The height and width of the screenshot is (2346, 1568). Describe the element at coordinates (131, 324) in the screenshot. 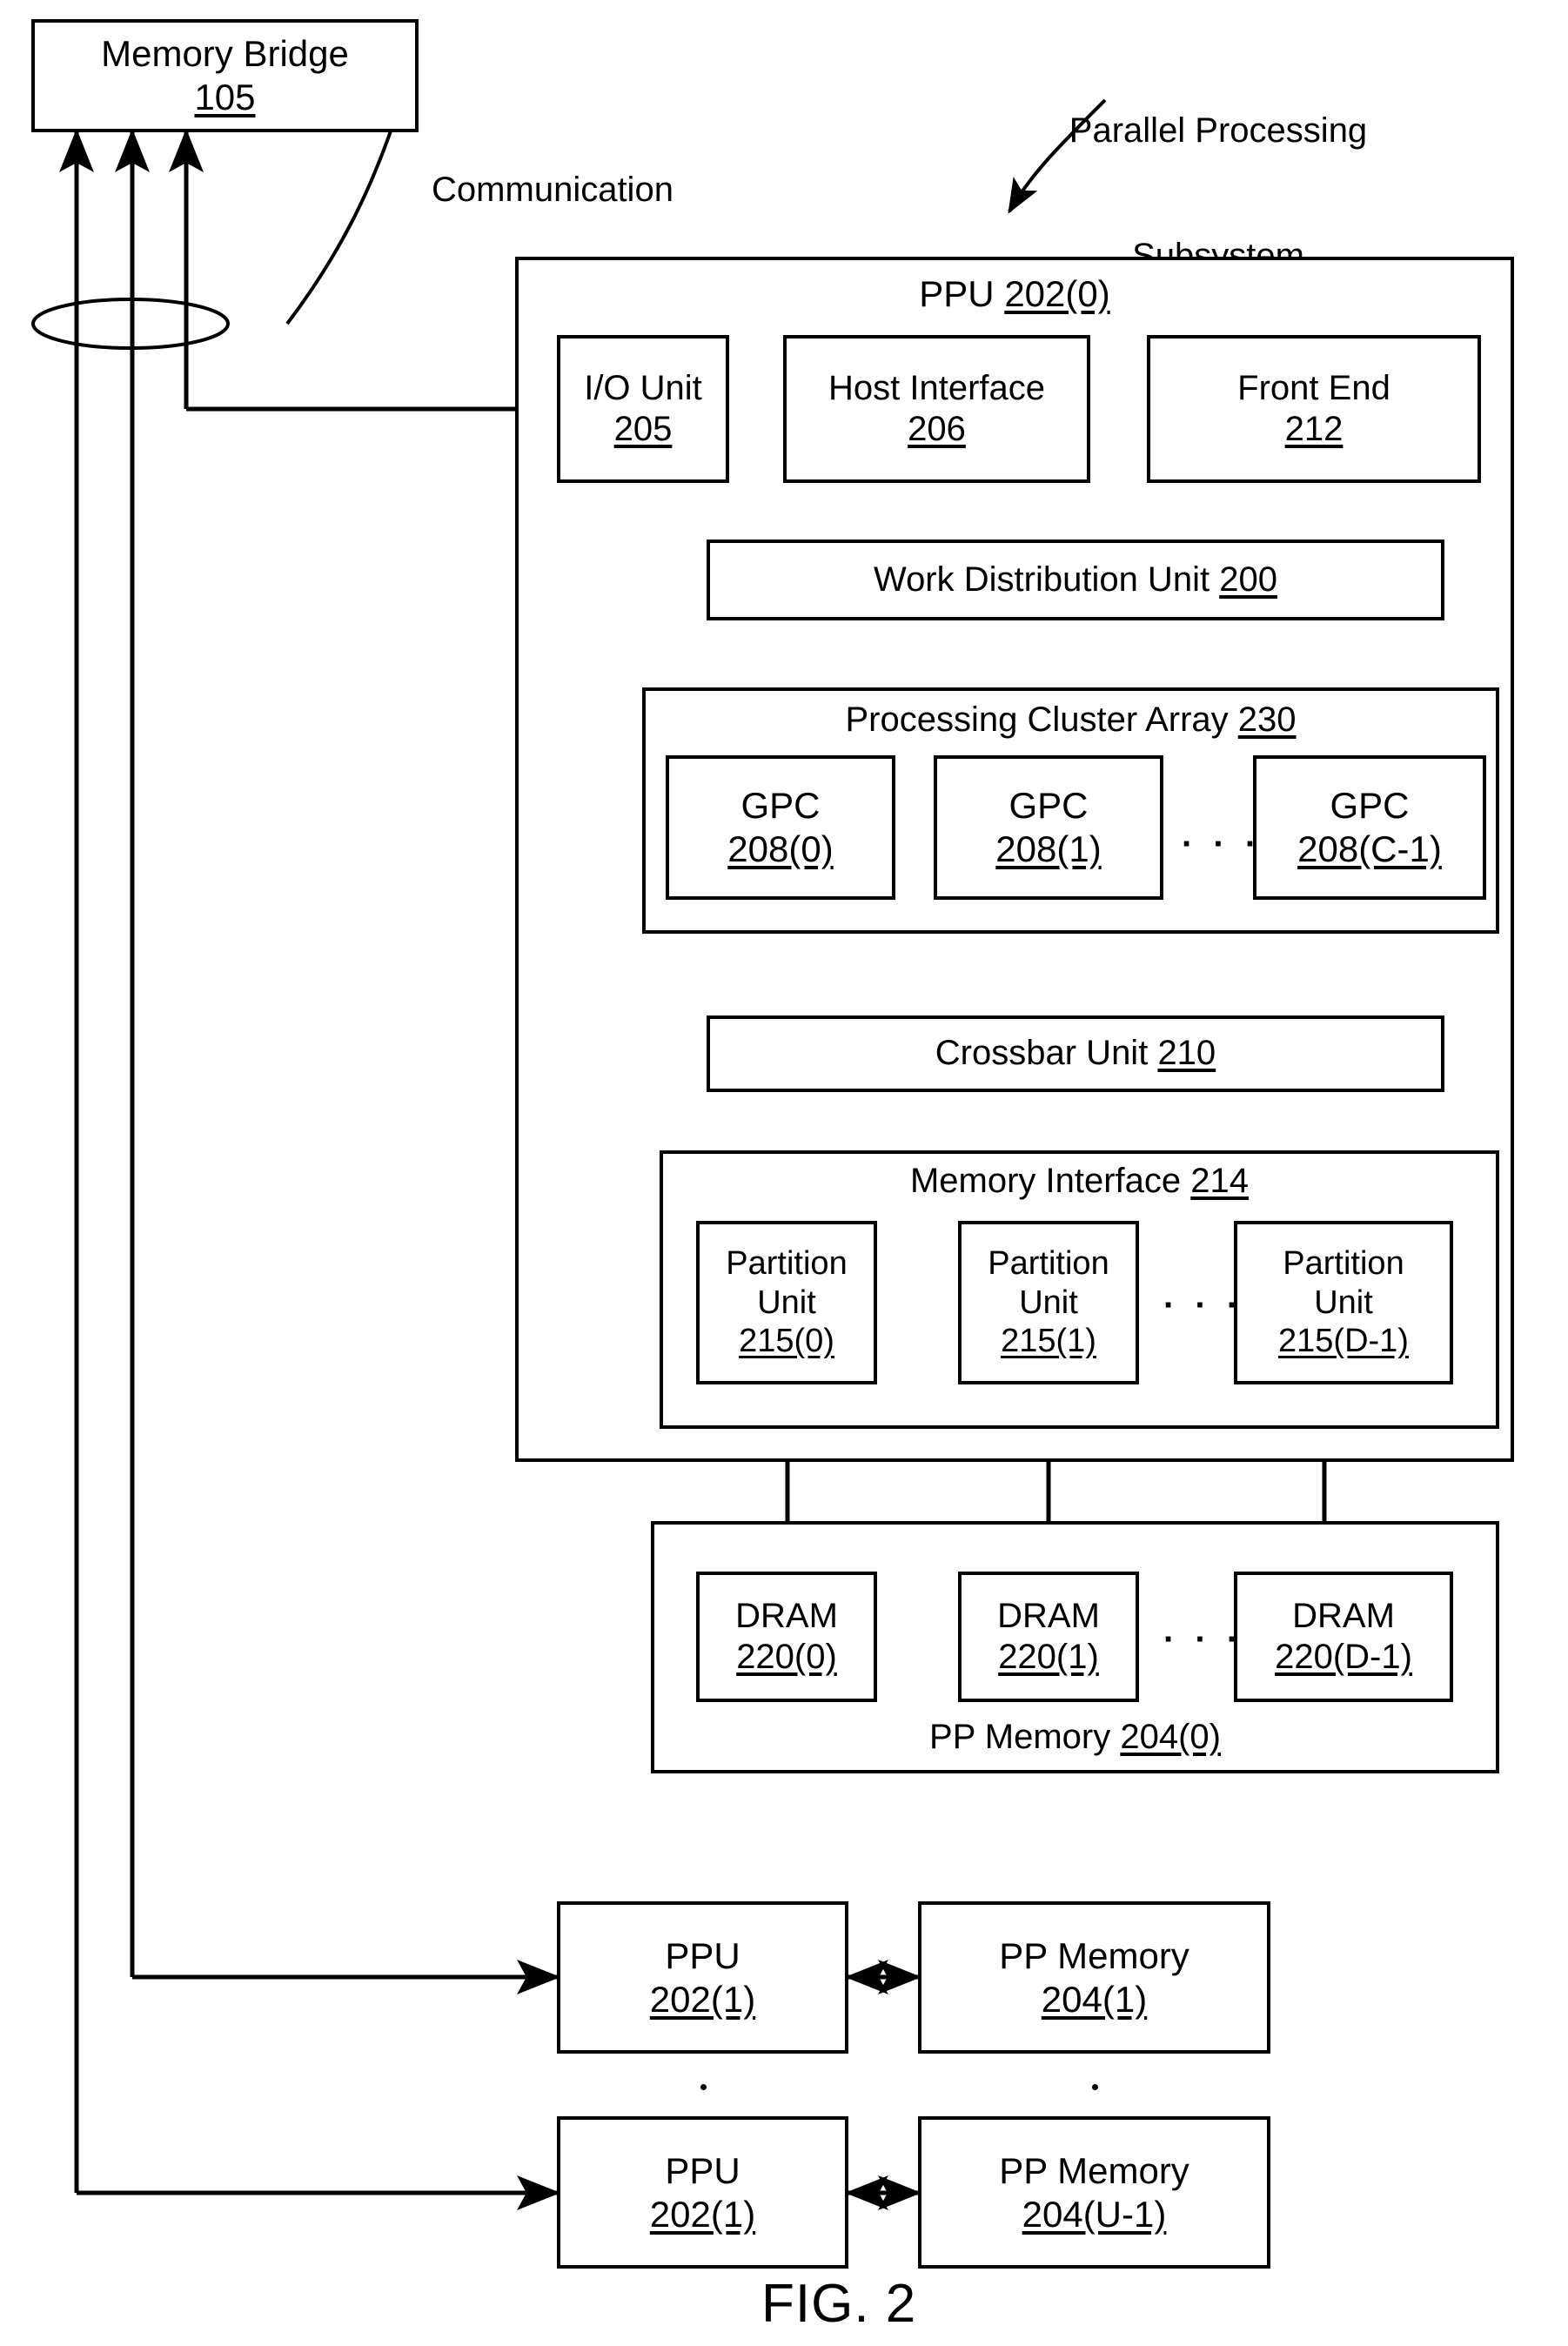

I see `bus-ellipse` at that location.